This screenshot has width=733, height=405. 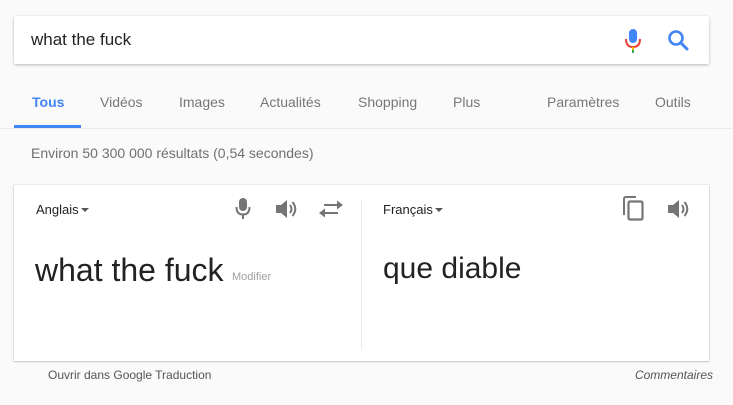 What do you see at coordinates (331, 209) in the screenshot?
I see `swap-icon` at bounding box center [331, 209].